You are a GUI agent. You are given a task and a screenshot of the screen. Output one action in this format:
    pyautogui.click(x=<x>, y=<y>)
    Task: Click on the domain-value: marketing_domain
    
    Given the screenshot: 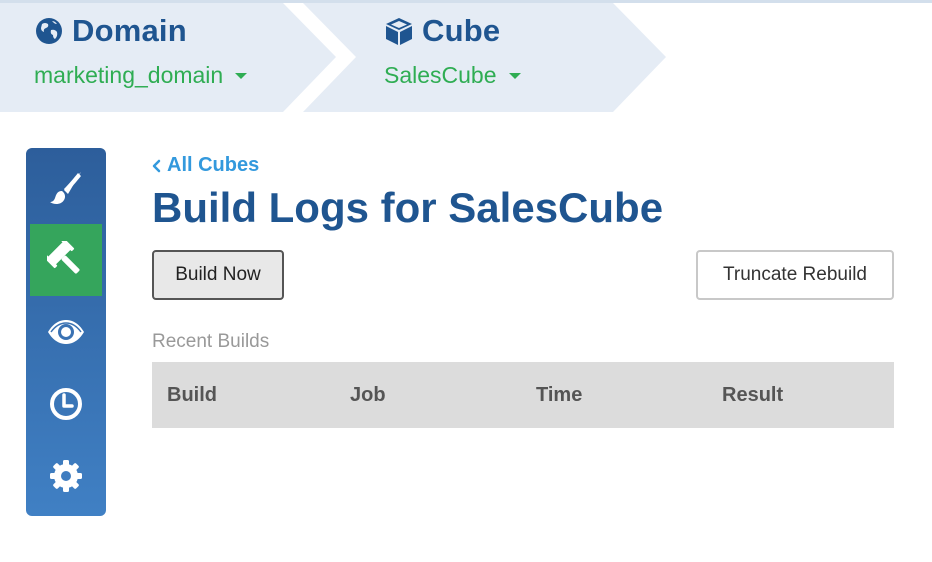 What is the action you would take?
    pyautogui.click(x=129, y=75)
    